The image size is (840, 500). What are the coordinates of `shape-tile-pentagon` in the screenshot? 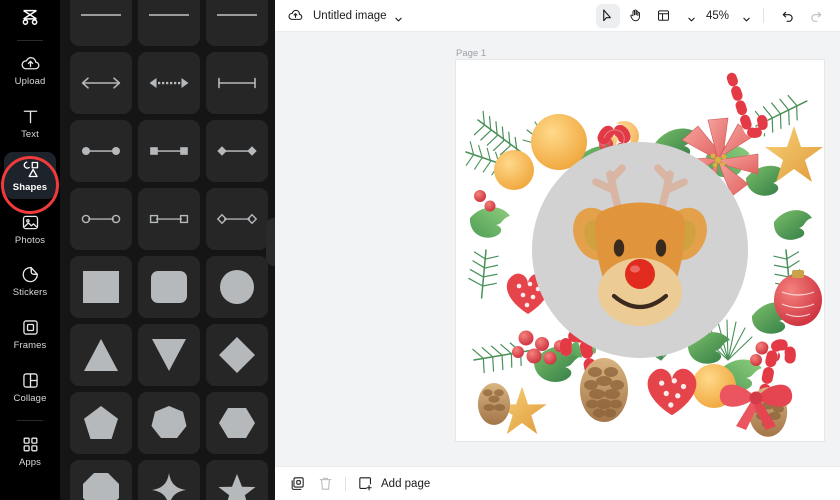 It's located at (101, 423).